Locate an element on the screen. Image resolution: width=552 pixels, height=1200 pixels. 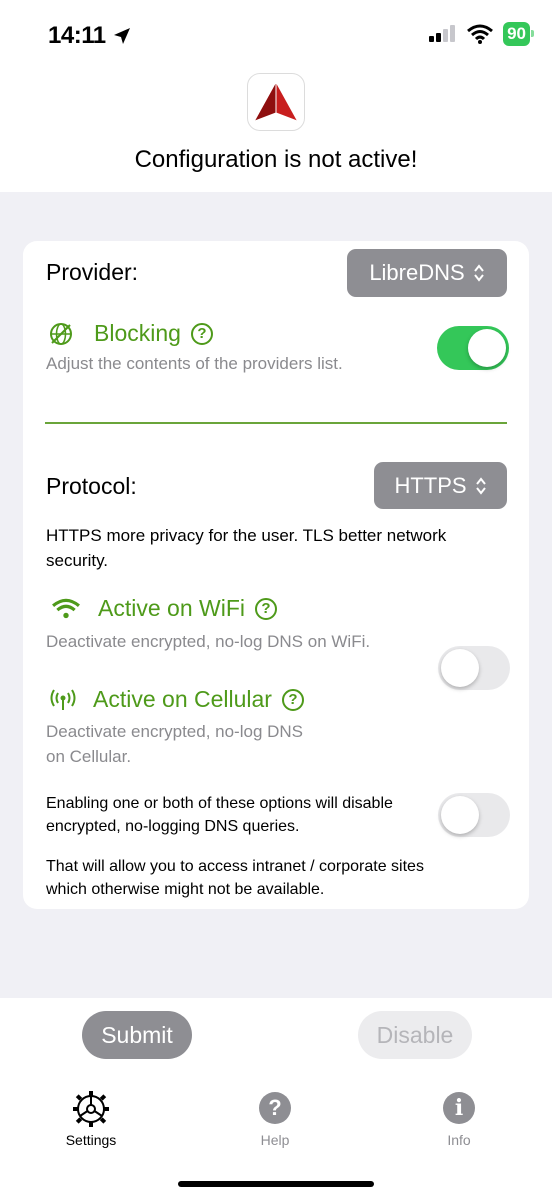
tab-info: i Info is located at coordinates (459, 1120).